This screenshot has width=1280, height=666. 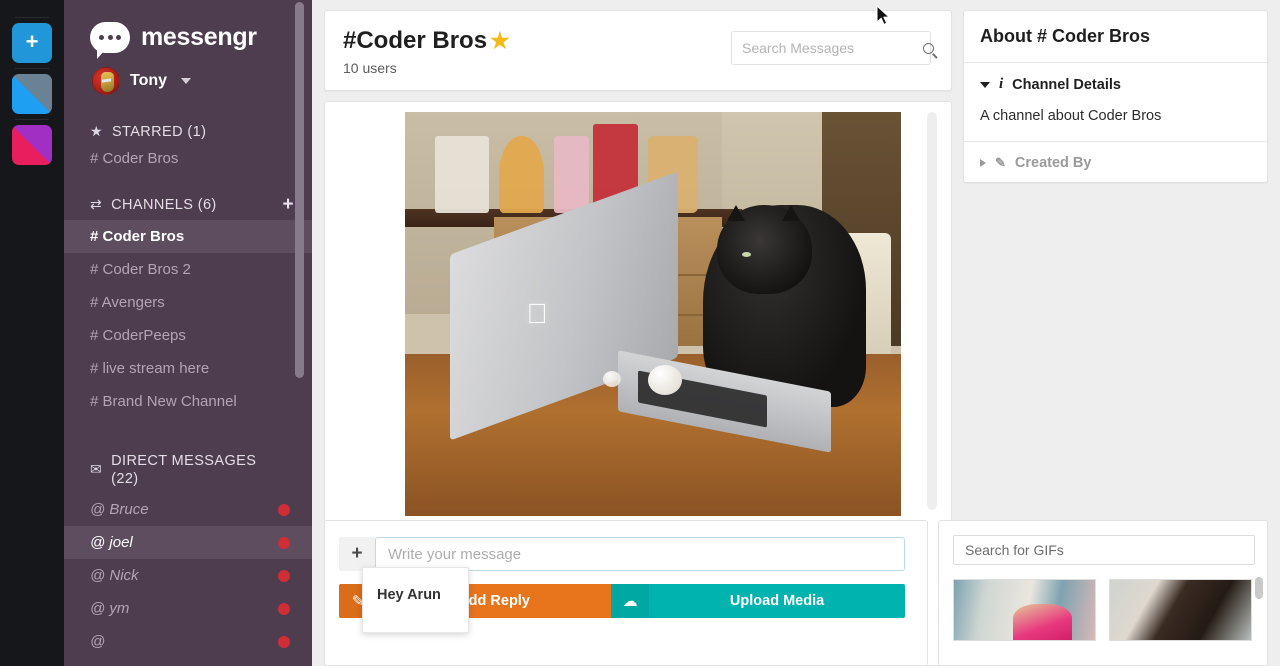 What do you see at coordinates (1001, 84) in the screenshot?
I see `info-icon: i` at bounding box center [1001, 84].